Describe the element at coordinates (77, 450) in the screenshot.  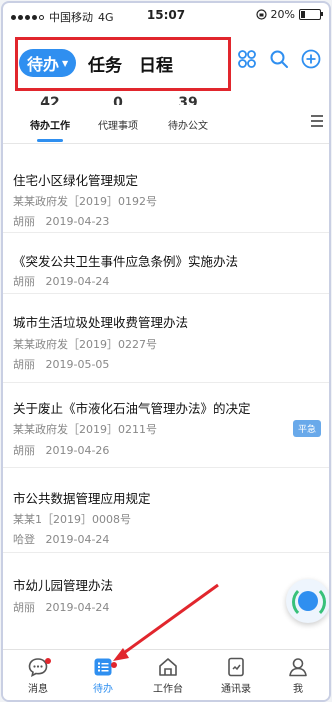
I see `item-date: 2019-04-26` at that location.